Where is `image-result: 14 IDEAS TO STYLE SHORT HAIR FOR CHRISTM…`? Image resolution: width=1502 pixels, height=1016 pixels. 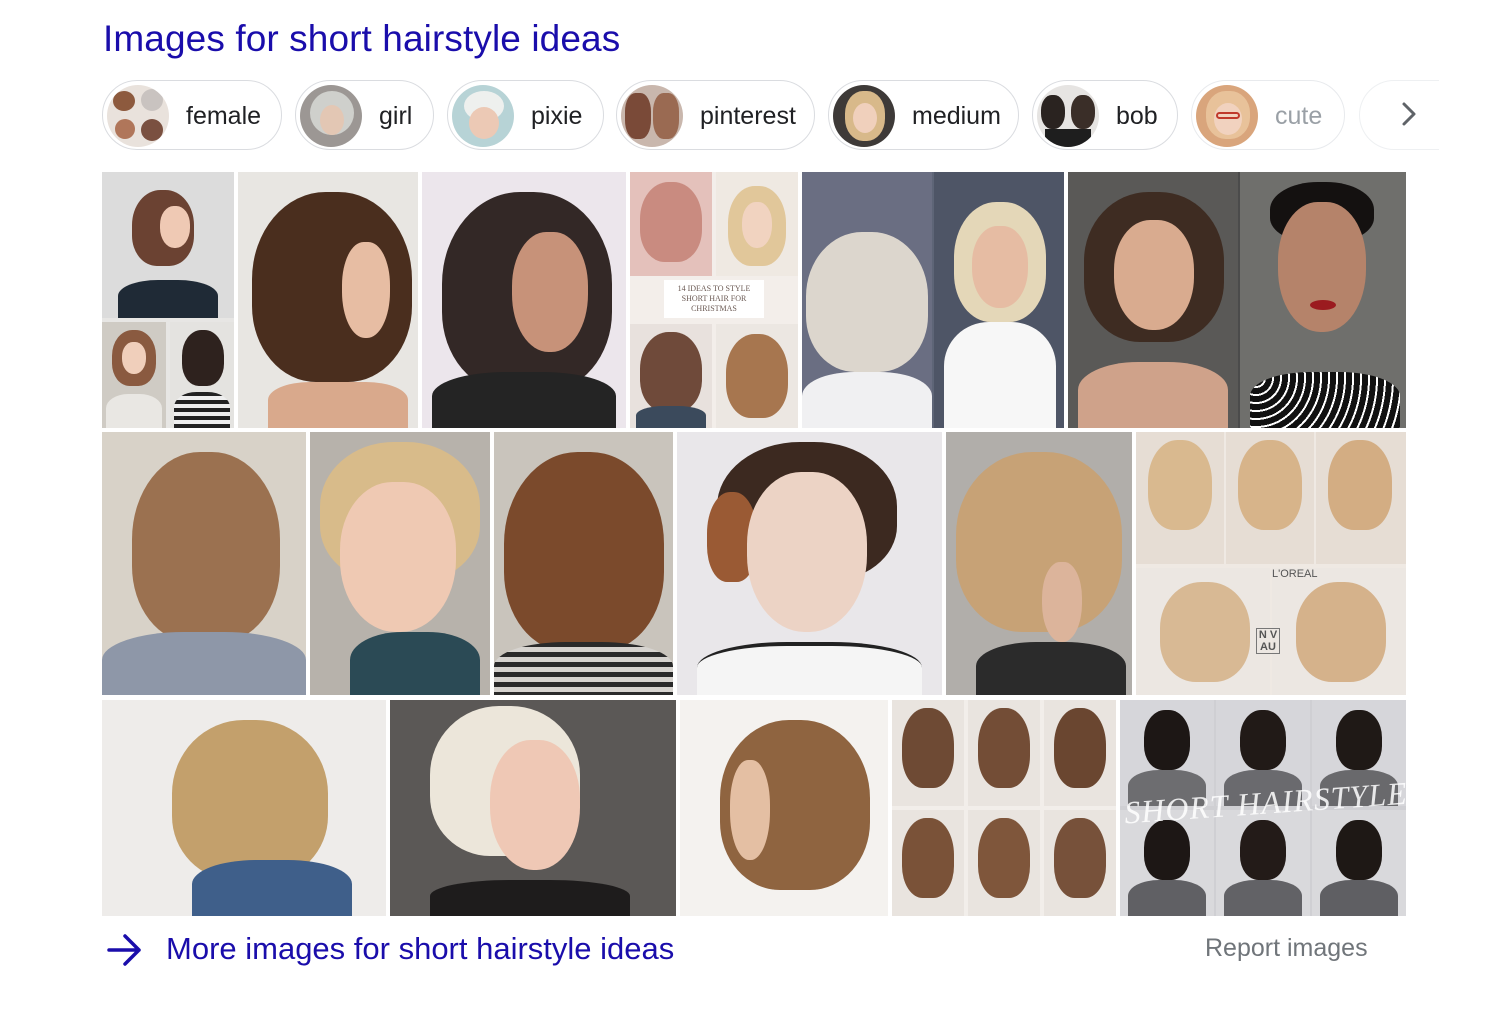
image-result: 14 IDEAS TO STYLE SHORT HAIR FOR CHRISTM… is located at coordinates (714, 300).